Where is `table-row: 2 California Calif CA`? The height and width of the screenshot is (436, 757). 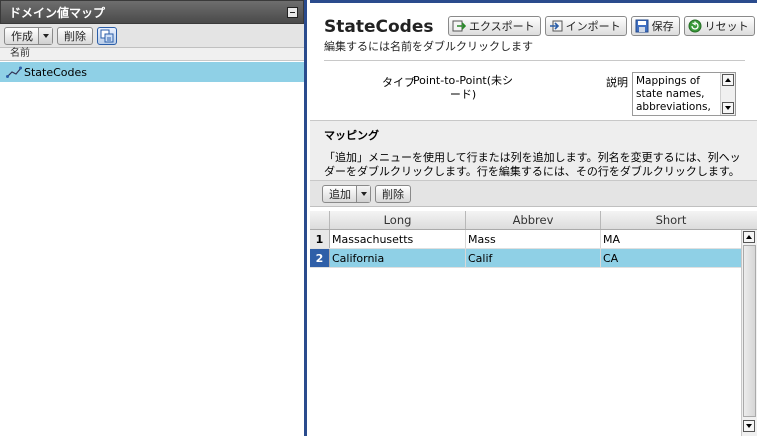
table-row: 2 California Calif CA is located at coordinates (525, 258).